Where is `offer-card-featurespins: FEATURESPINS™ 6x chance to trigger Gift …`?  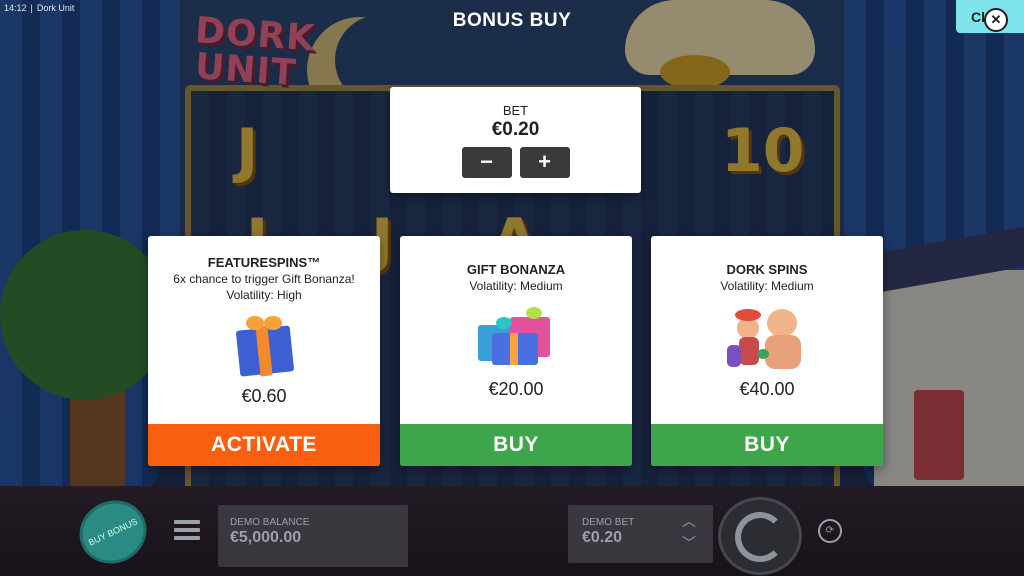
offer-card-featurespins: FEATURESPINS™ 6x chance to trigger Gift … is located at coordinates (264, 351).